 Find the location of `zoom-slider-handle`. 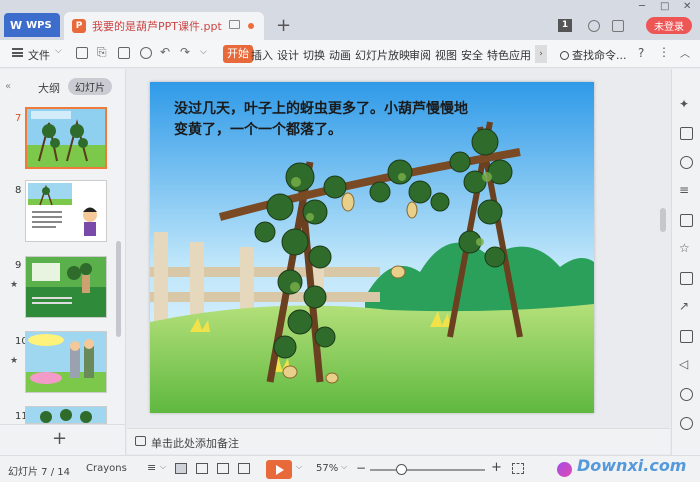

zoom-slider-handle is located at coordinates (401, 469).